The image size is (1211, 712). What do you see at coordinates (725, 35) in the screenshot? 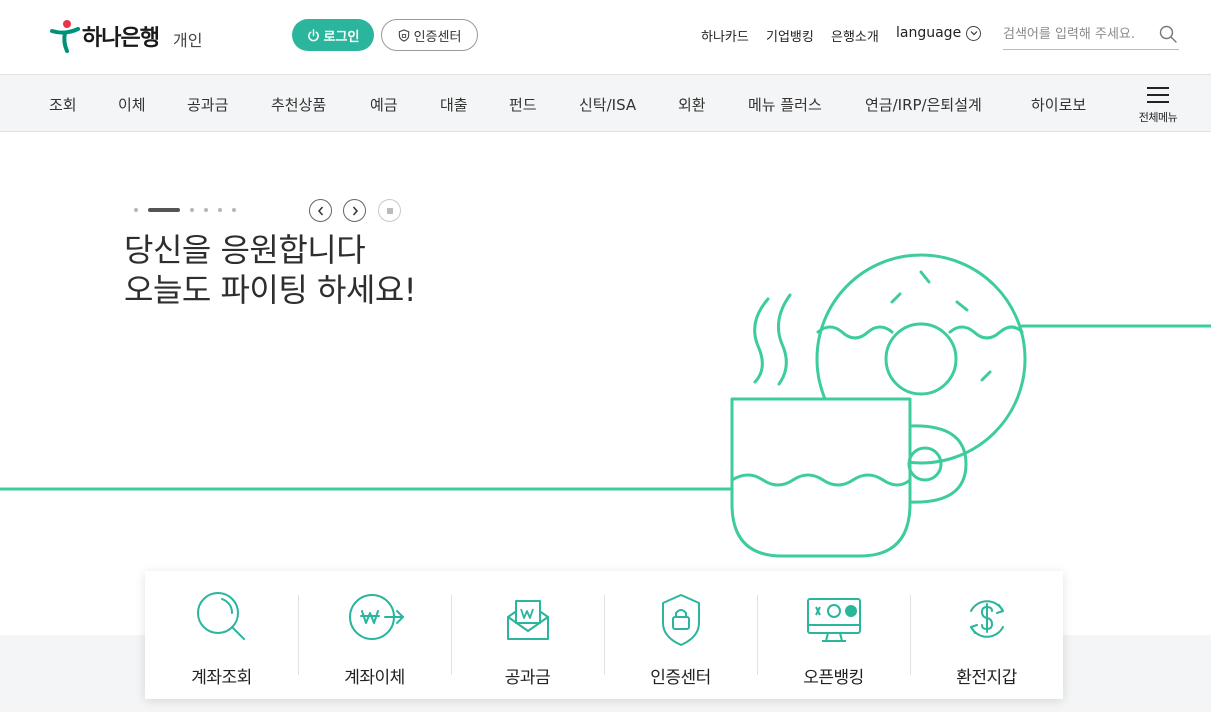
I see `link-hana-card: 하나카드` at bounding box center [725, 35].